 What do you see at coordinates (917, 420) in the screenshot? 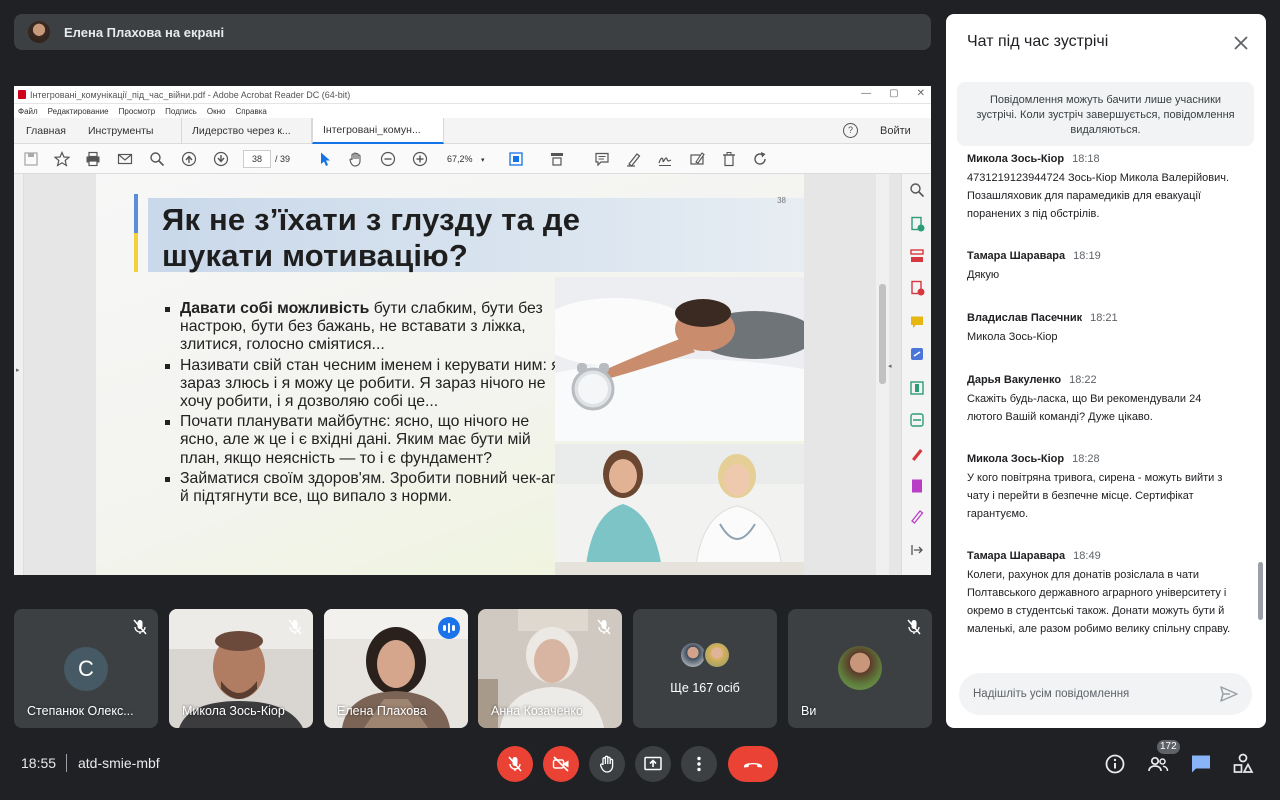
I see `scan-icon` at bounding box center [917, 420].